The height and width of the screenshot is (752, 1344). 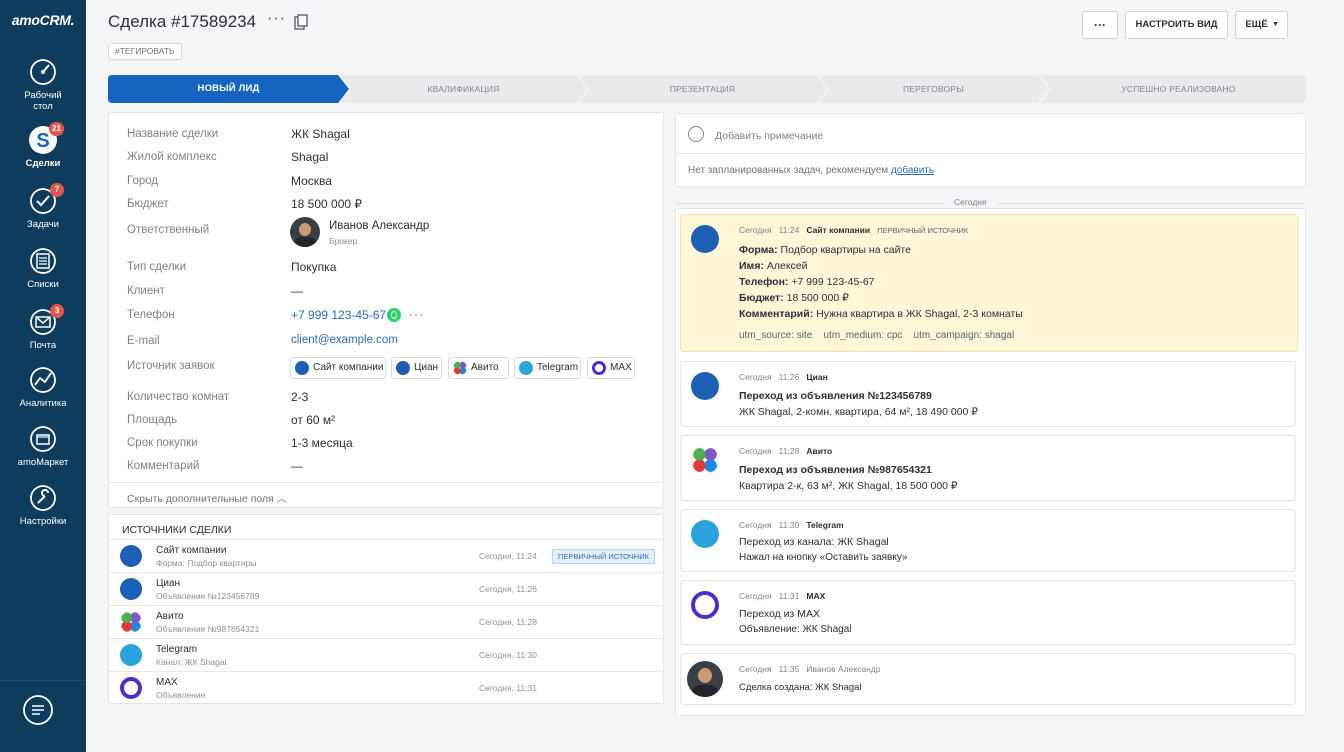 I want to click on dashboard-icon, so click(x=43, y=72).